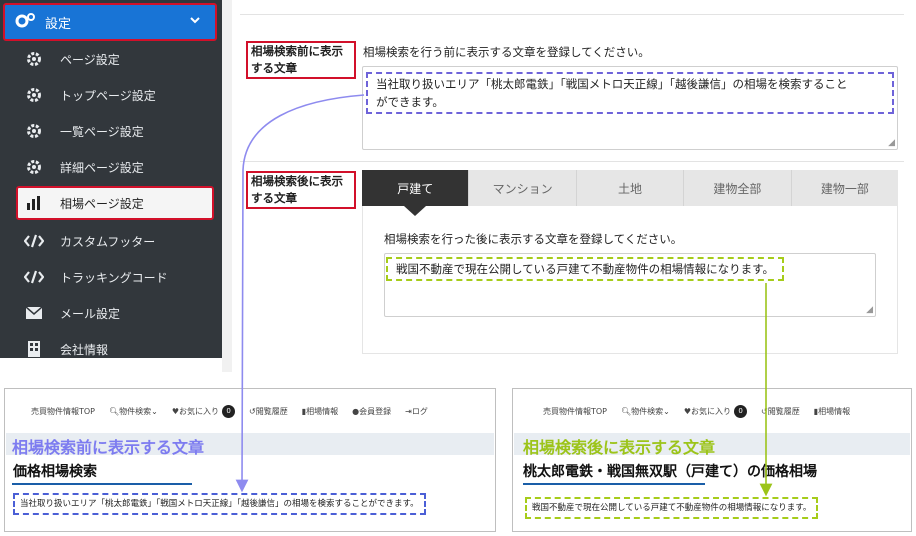  I want to click on user-icon: ●, so click(356, 411).